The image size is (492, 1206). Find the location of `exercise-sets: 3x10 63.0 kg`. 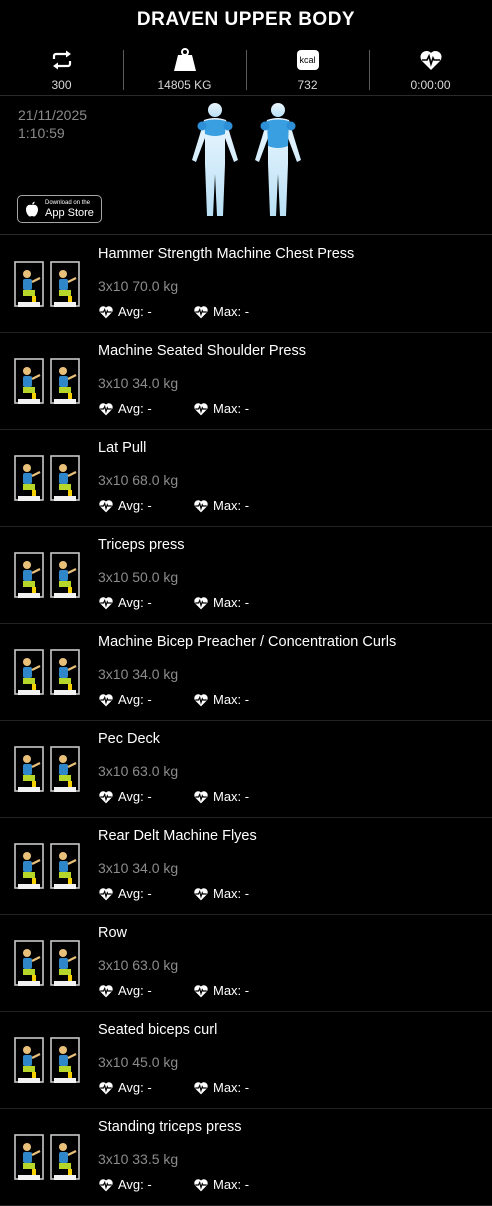

exercise-sets: 3x10 63.0 kg is located at coordinates (138, 965).